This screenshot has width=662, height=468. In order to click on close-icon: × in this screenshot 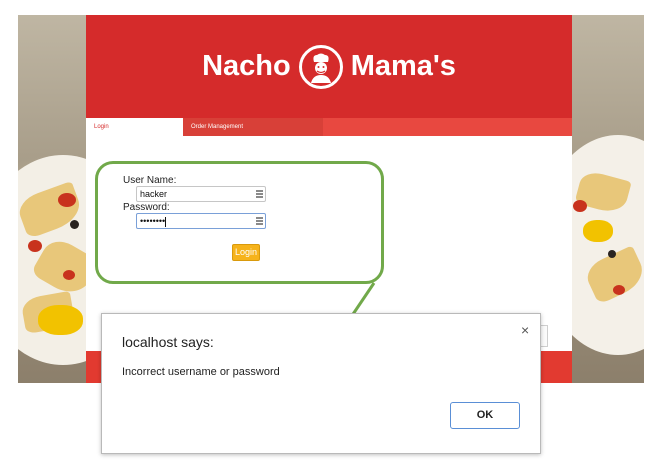, I will do `click(525, 330)`.